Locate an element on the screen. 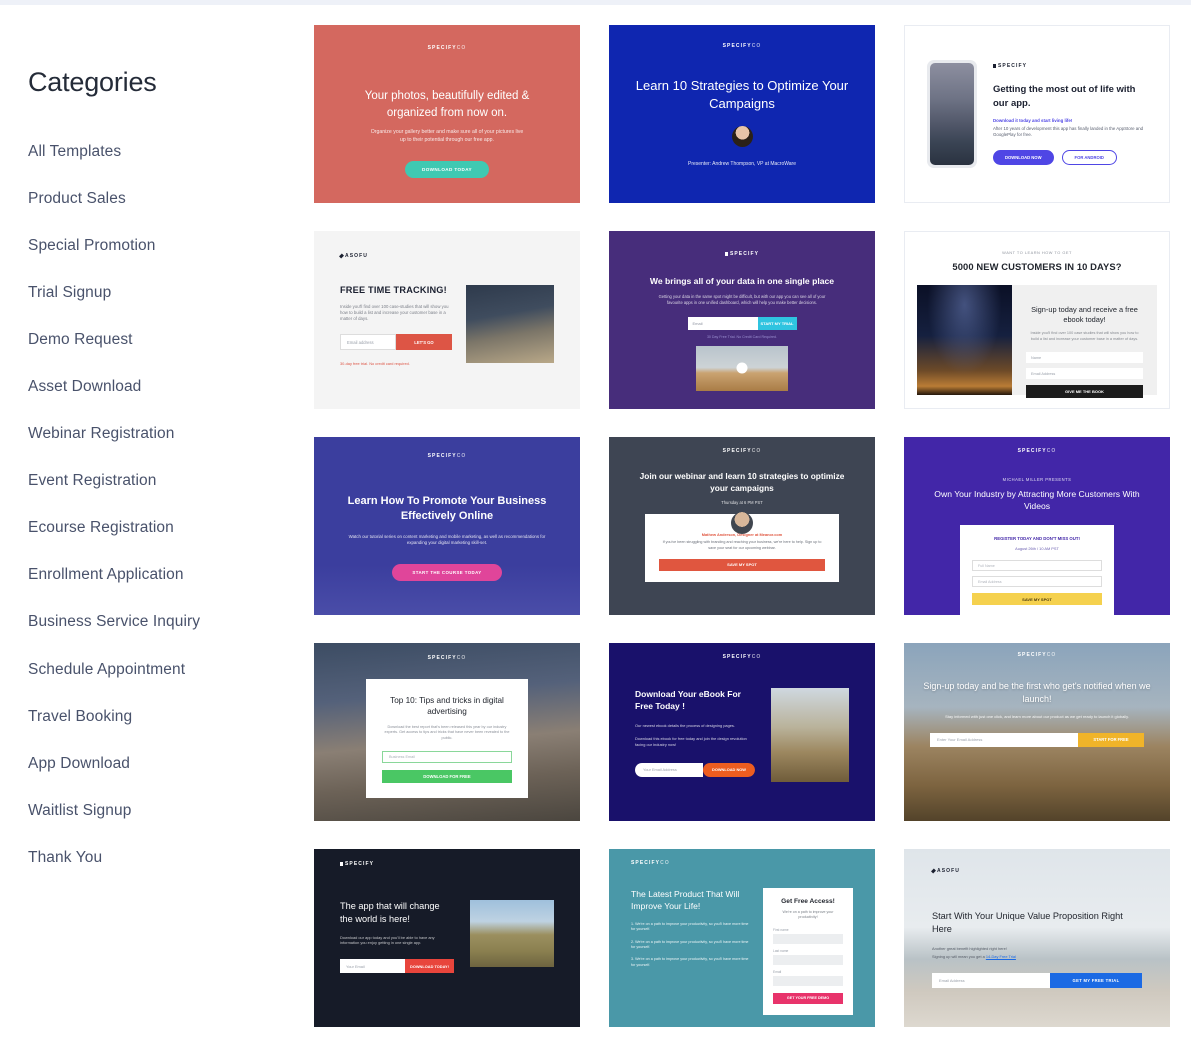 This screenshot has height=1039, width=1191. template-cta-button: START THE COURSE TODAY is located at coordinates (447, 572).